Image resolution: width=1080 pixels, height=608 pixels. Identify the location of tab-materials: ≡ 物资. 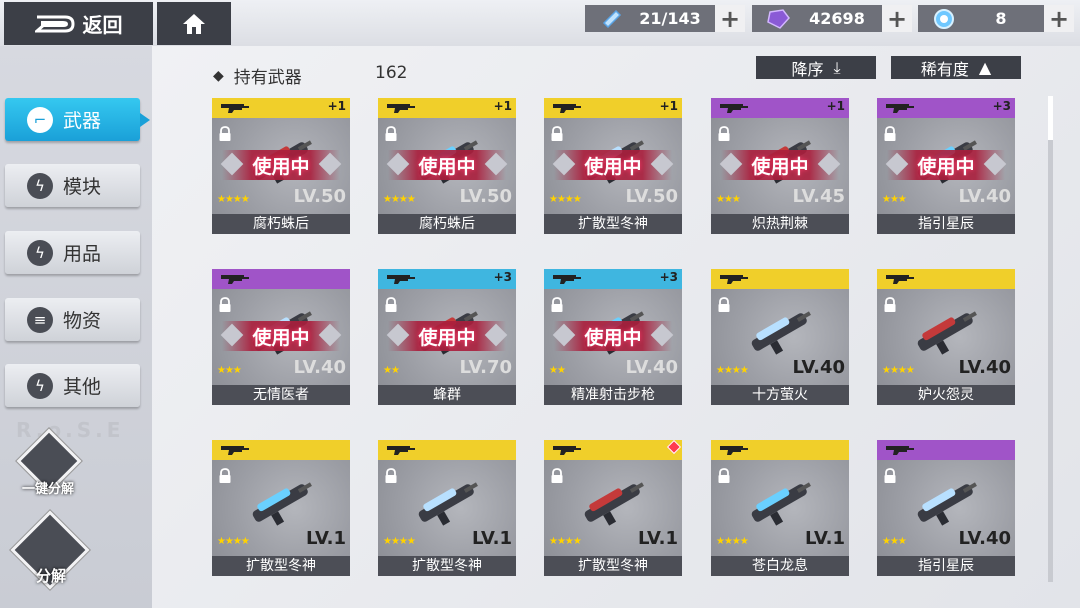
(72, 319).